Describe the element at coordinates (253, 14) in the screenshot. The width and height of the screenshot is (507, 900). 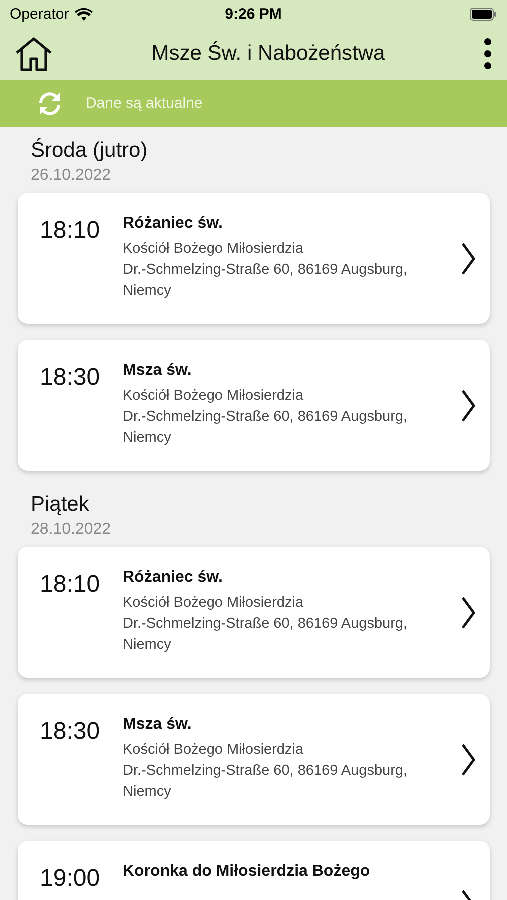
I see `clock-time: 9:26 PM` at that location.